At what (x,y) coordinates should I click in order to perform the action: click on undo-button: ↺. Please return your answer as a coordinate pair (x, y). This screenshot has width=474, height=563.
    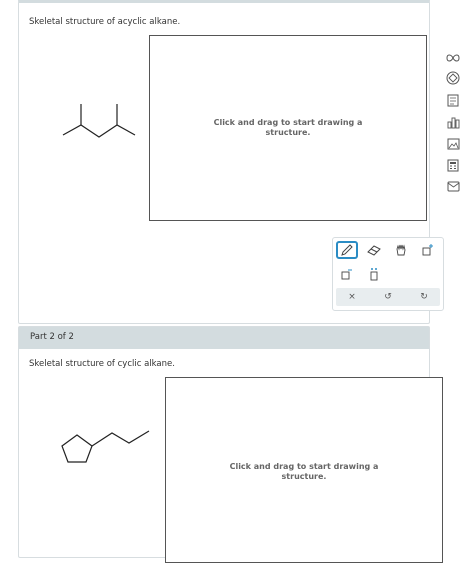
    Looking at the image, I should click on (388, 297).